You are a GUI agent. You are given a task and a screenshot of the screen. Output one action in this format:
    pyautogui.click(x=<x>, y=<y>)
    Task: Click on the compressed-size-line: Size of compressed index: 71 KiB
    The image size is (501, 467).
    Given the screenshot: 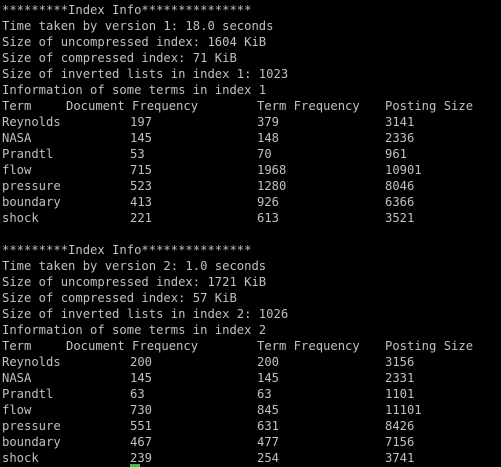 What is the action you would take?
    pyautogui.click(x=119, y=58)
    